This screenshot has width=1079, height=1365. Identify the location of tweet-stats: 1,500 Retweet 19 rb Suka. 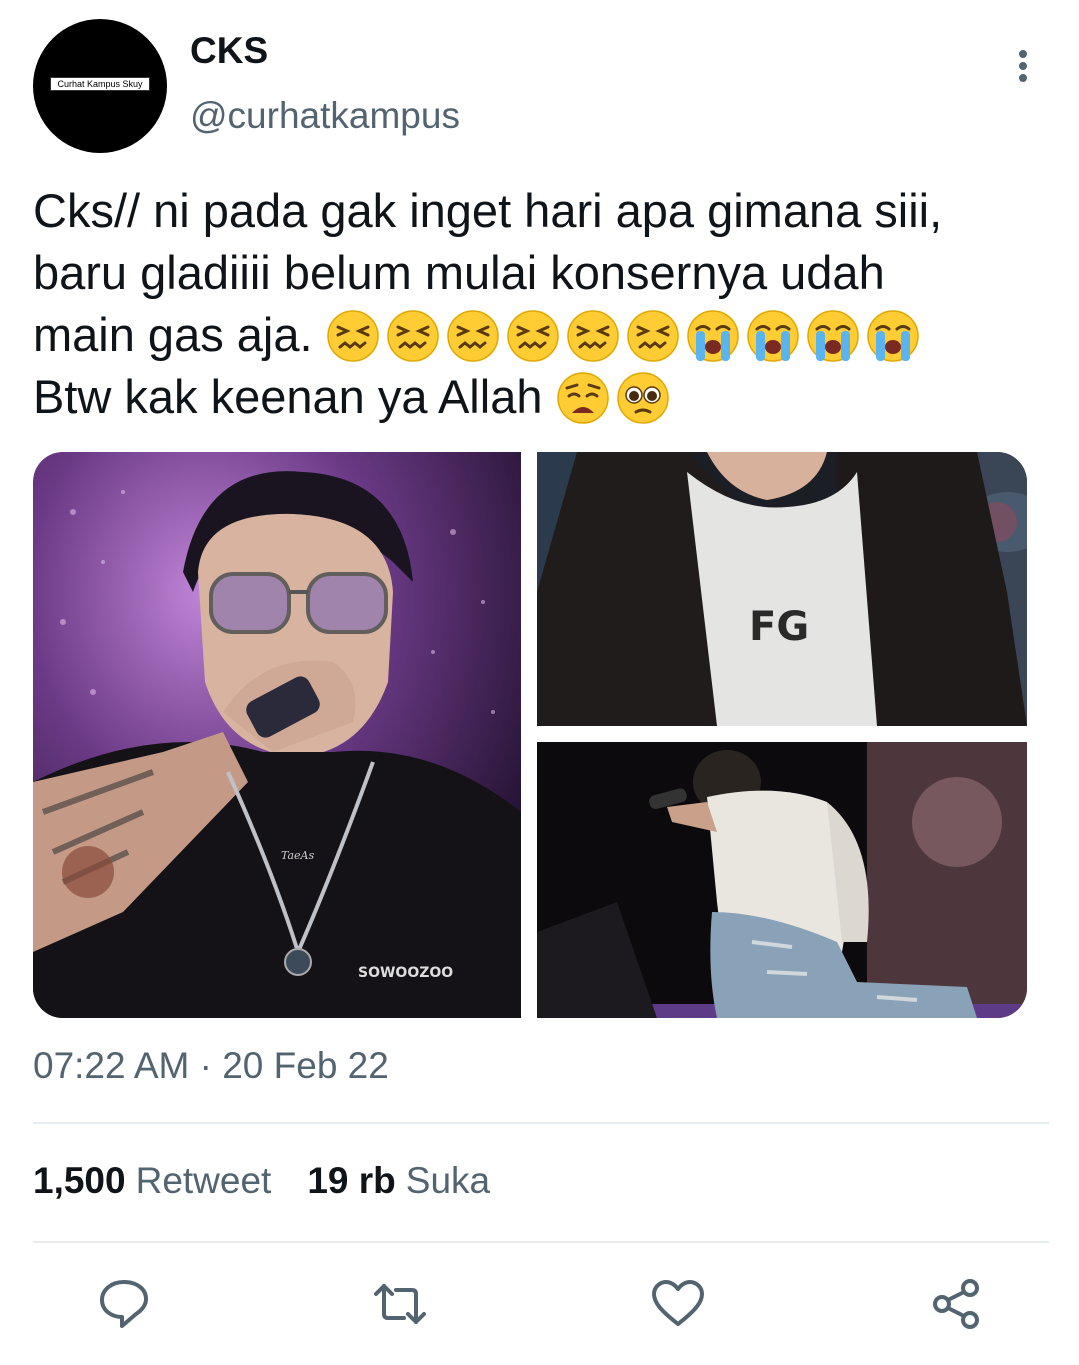
(261, 1181).